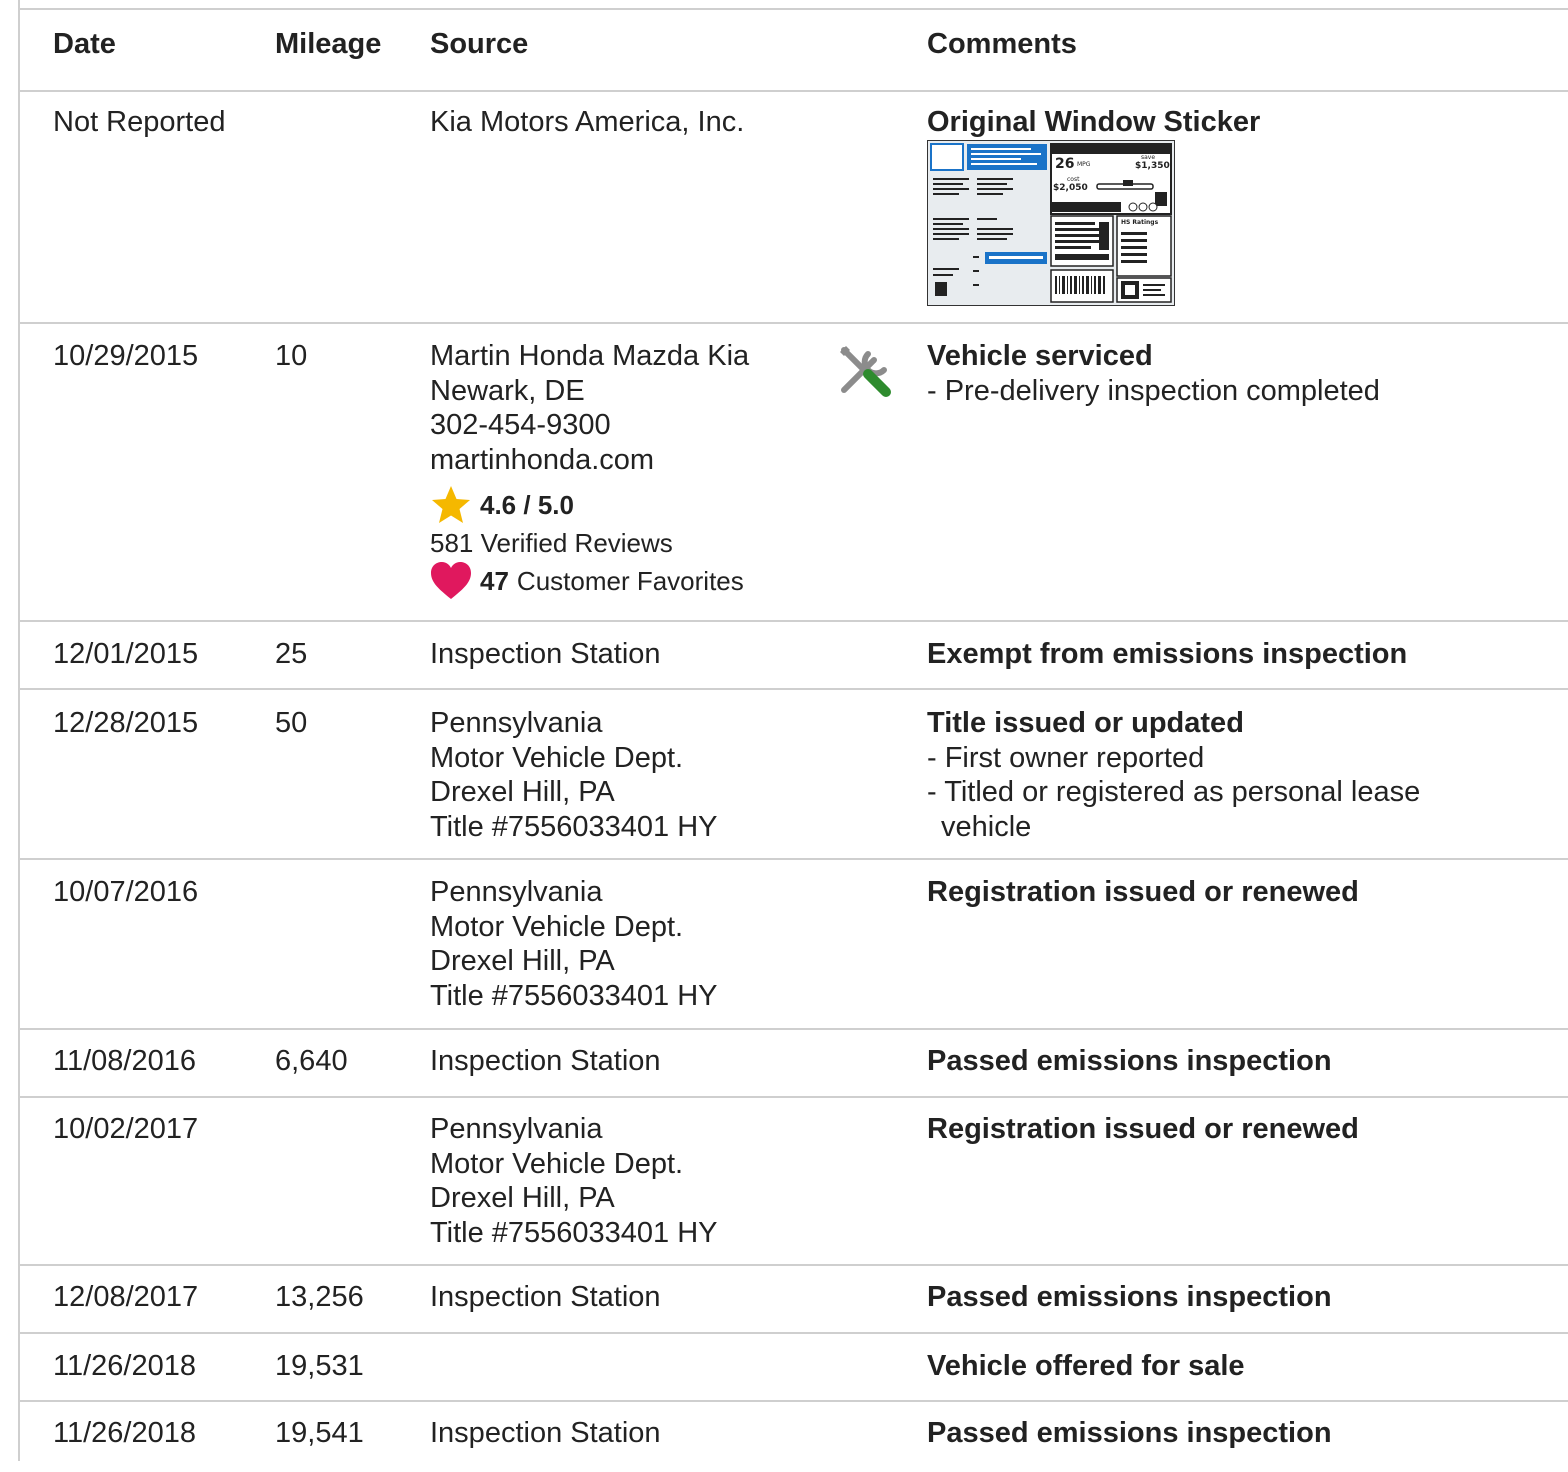 The width and height of the screenshot is (1568, 1472). What do you see at coordinates (1148, 157) in the screenshot?
I see `sticker-save-label: save` at bounding box center [1148, 157].